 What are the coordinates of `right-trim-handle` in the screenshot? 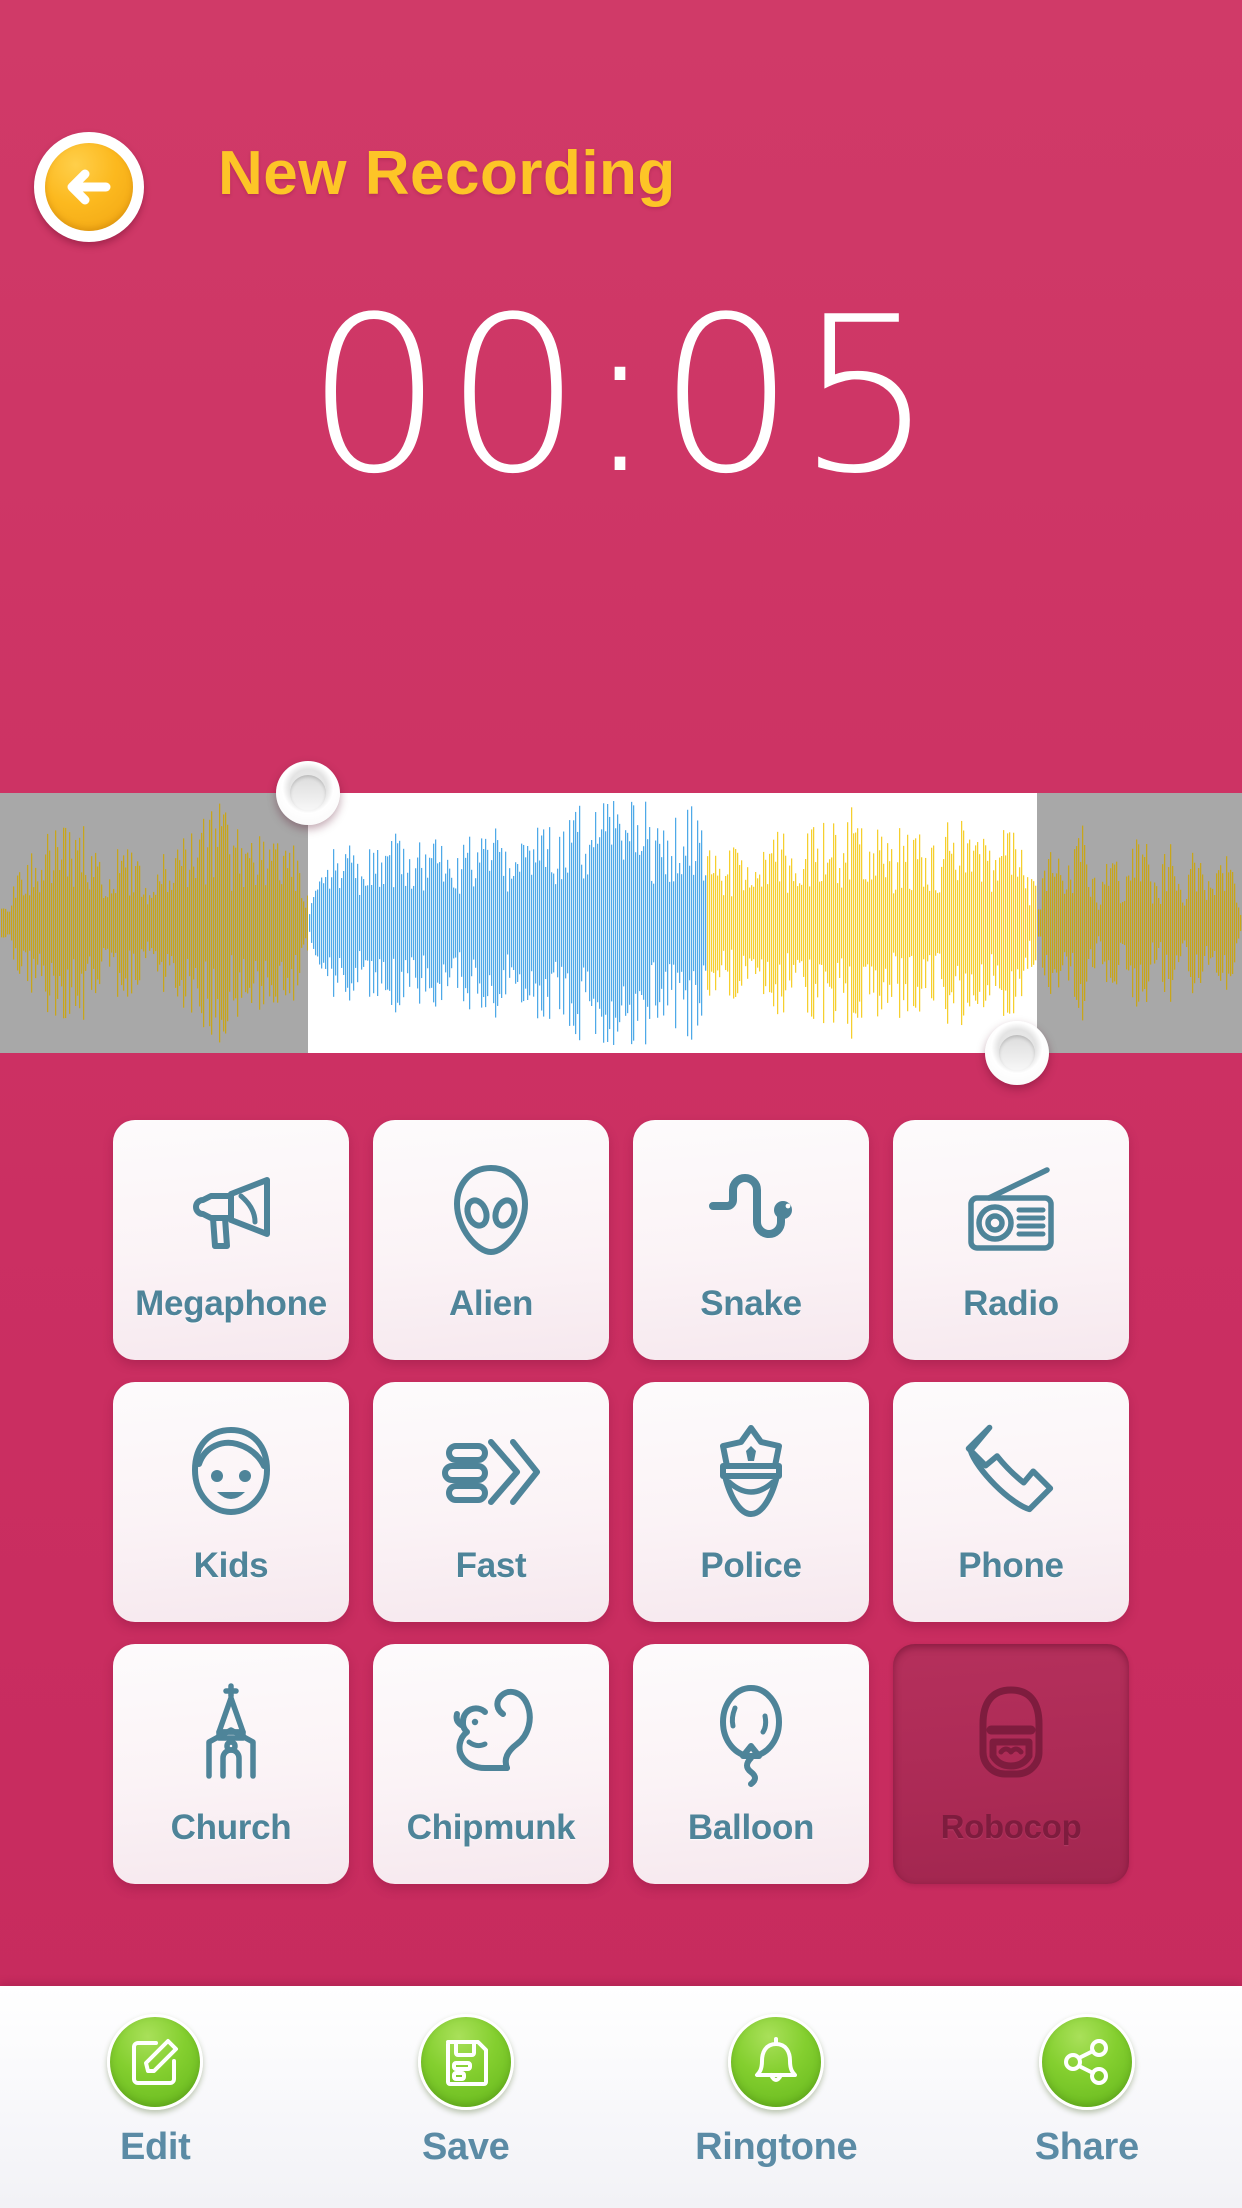 It's located at (1017, 1053).